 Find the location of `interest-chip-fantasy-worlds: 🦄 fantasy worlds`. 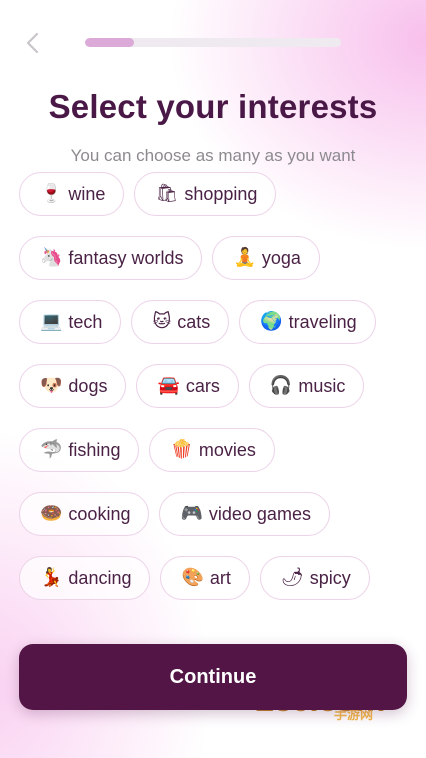

interest-chip-fantasy-worlds: 🦄 fantasy worlds is located at coordinates (111, 258).